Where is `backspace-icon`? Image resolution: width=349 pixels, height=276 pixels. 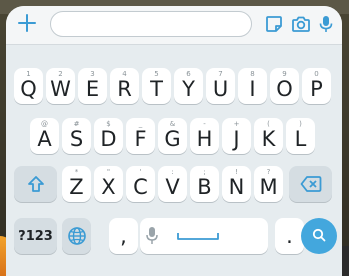
backspace-icon is located at coordinates (311, 184).